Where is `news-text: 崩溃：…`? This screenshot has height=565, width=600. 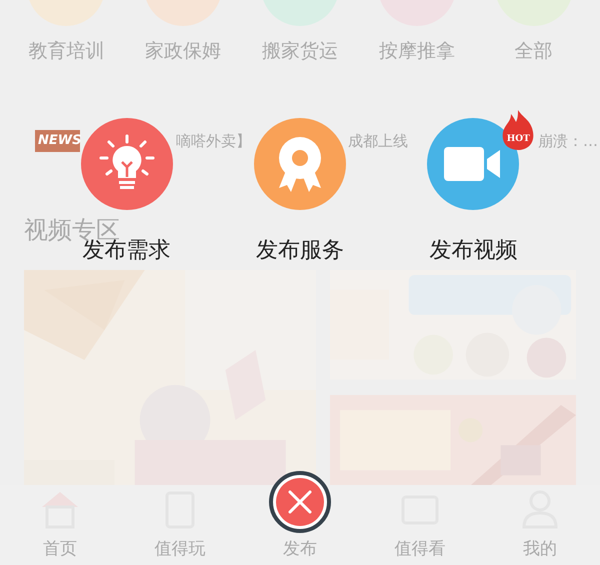
news-text: 崩溃：… is located at coordinates (568, 141).